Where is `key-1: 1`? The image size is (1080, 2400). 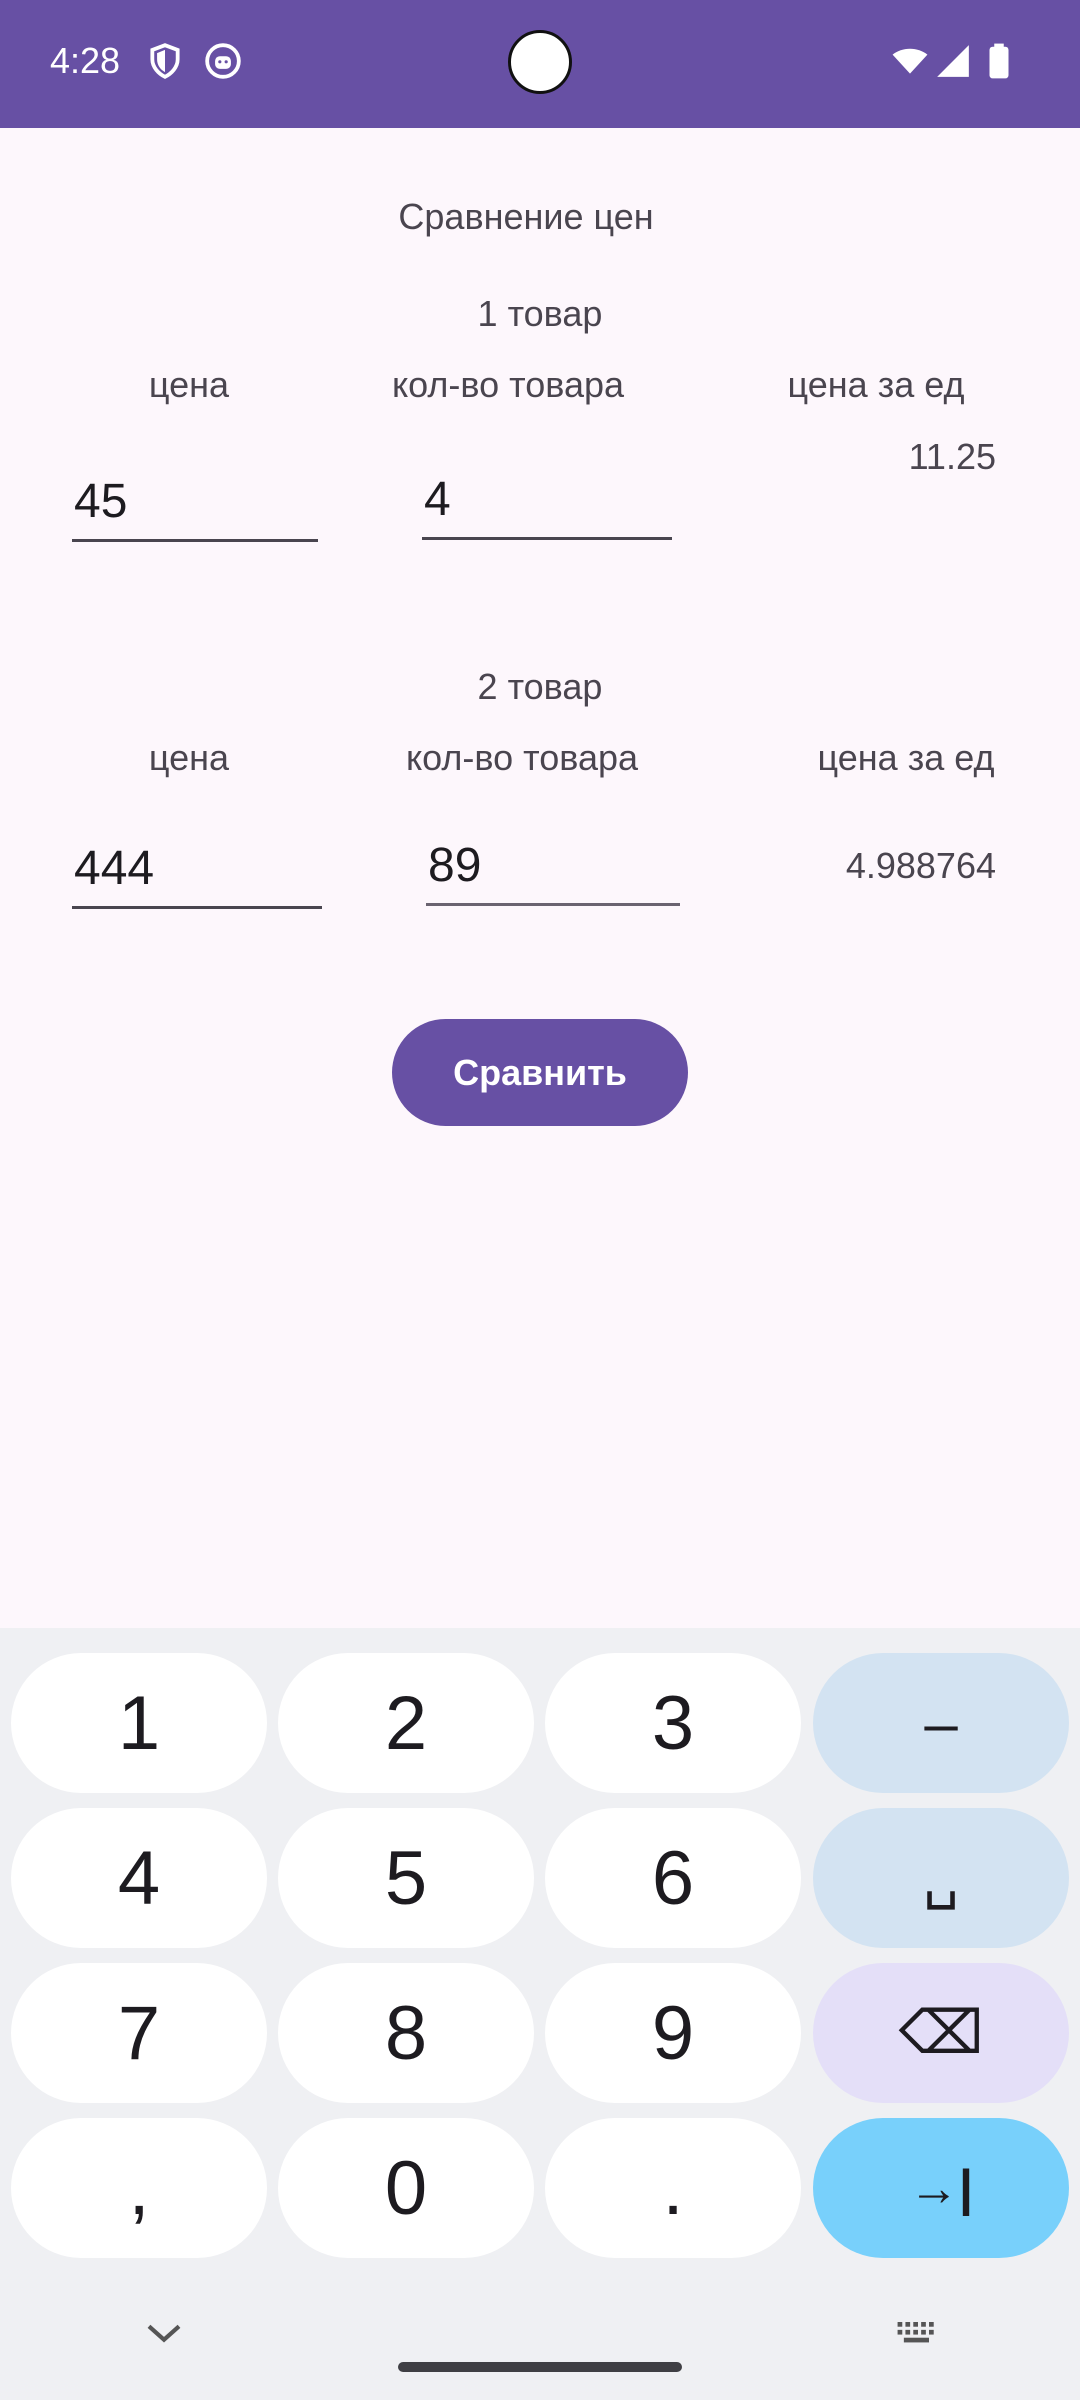 key-1: 1 is located at coordinates (139, 1723).